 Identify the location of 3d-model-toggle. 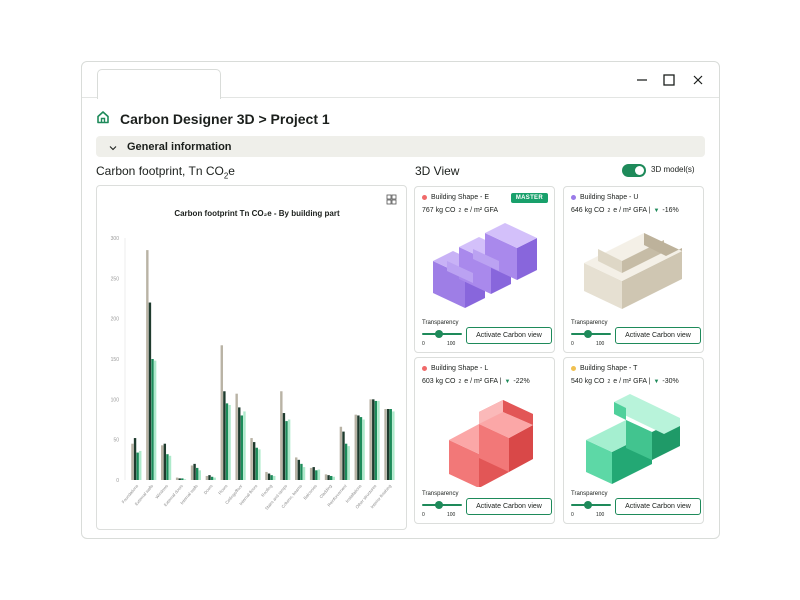
(634, 170).